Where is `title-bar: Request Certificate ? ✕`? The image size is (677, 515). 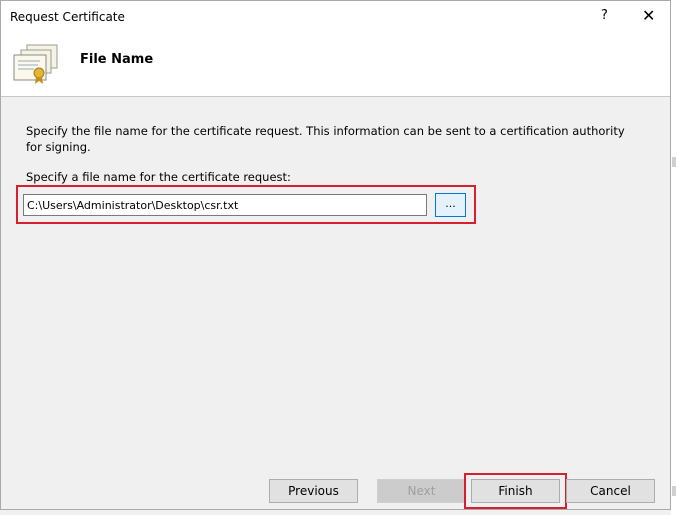
title-bar: Request Certificate ? ✕ is located at coordinates (335, 17).